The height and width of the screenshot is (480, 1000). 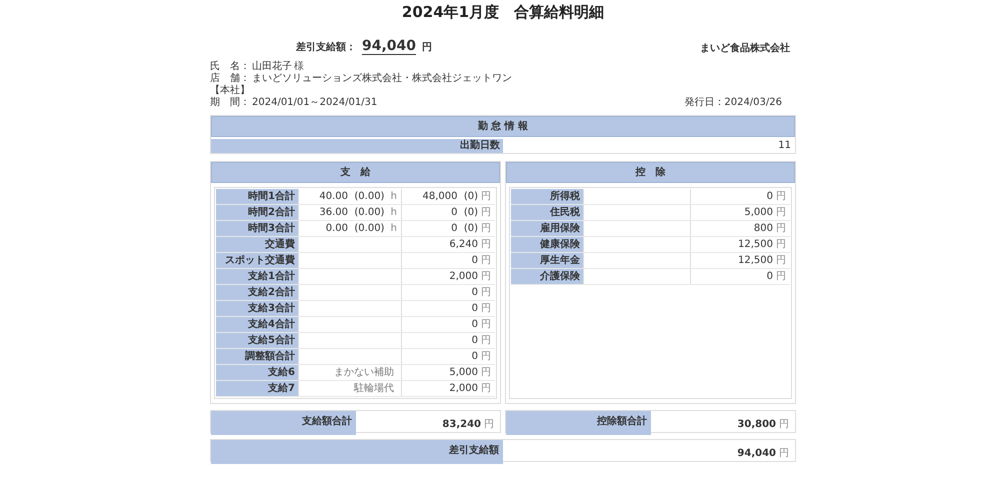 What do you see at coordinates (357, 452) in the screenshot?
I see `total-label: 差引支給額` at bounding box center [357, 452].